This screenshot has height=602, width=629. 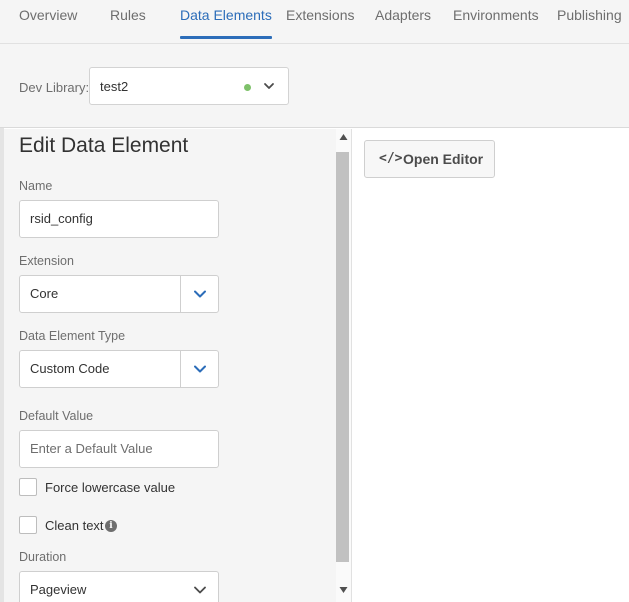 What do you see at coordinates (36, 186) in the screenshot?
I see `name-label: Name` at bounding box center [36, 186].